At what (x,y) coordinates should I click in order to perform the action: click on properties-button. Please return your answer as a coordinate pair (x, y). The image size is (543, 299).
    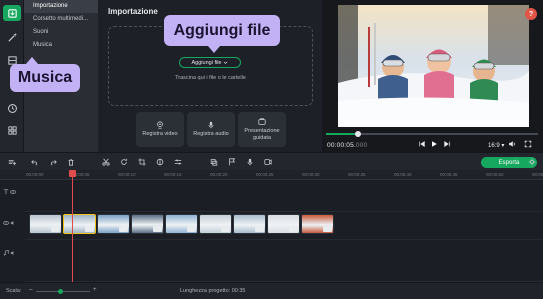
    Looking at the image, I should click on (178, 162).